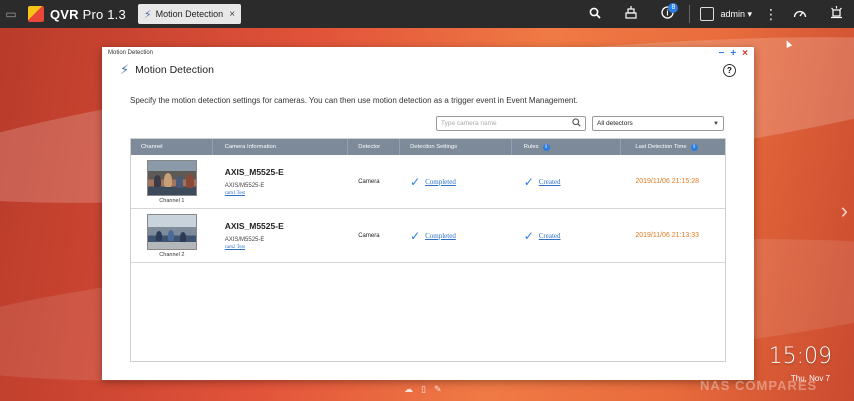  I want to click on user-avatar-icon, so click(707, 14).